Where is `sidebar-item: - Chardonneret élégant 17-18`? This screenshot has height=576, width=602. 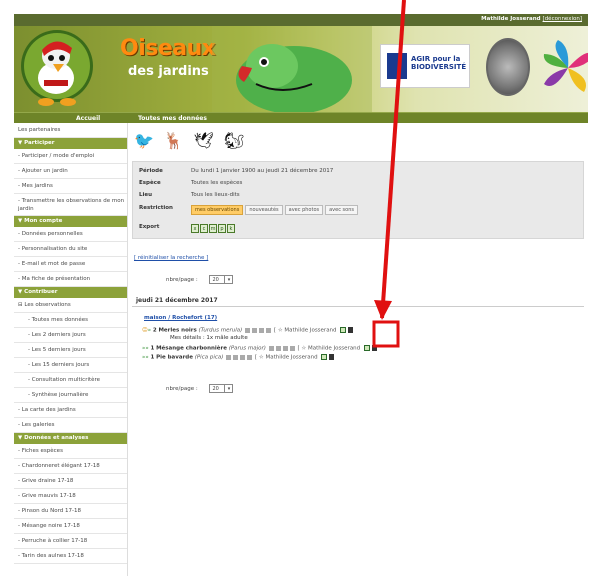 sidebar-item: - Chardonneret élégant 17-18 is located at coordinates (70, 466).